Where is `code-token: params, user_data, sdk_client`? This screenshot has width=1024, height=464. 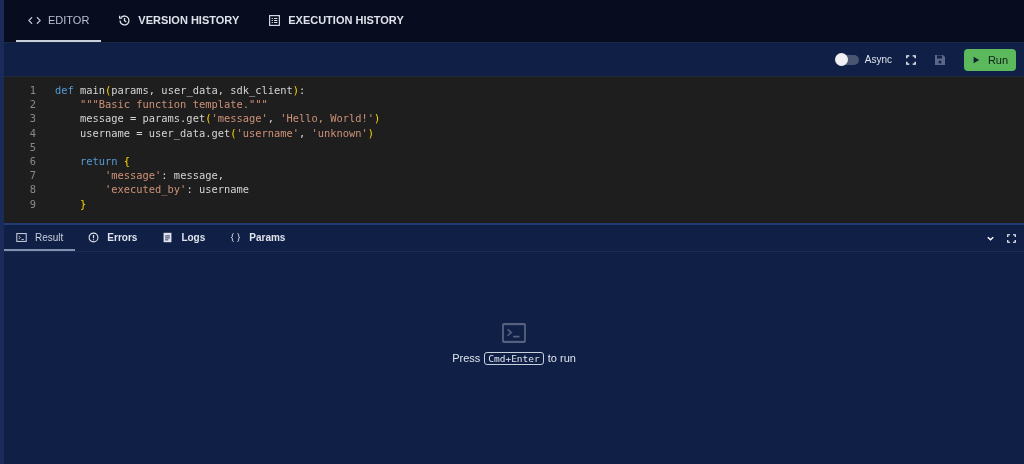 code-token: params, user_data, sdk_client is located at coordinates (202, 90).